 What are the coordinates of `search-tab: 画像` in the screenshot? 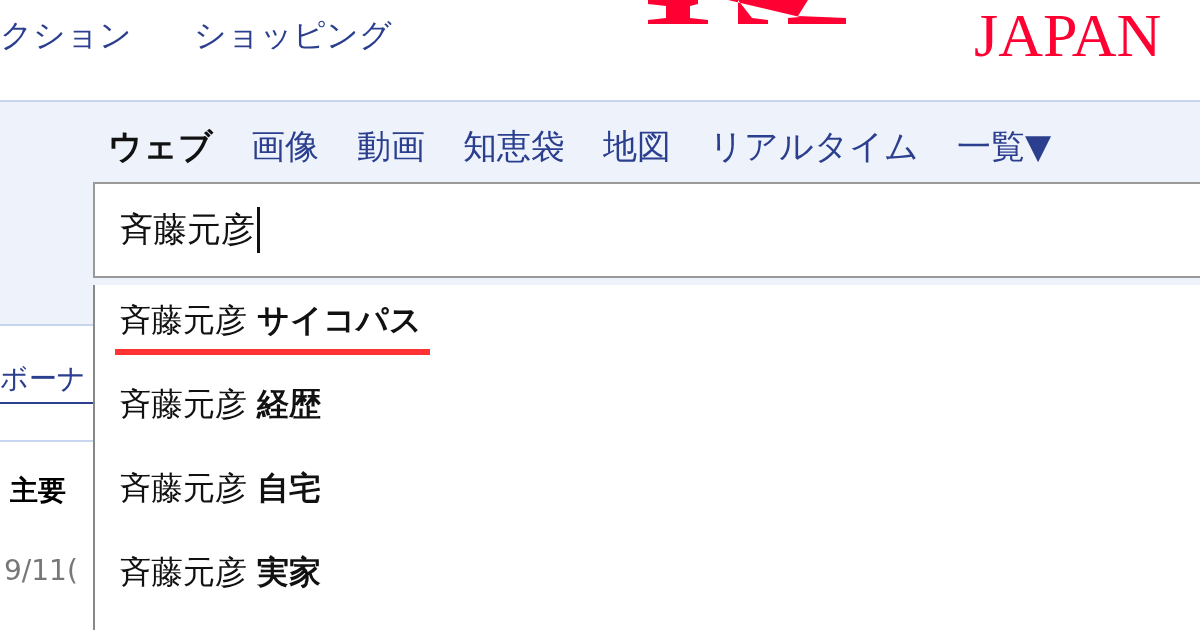 It's located at (285, 153).